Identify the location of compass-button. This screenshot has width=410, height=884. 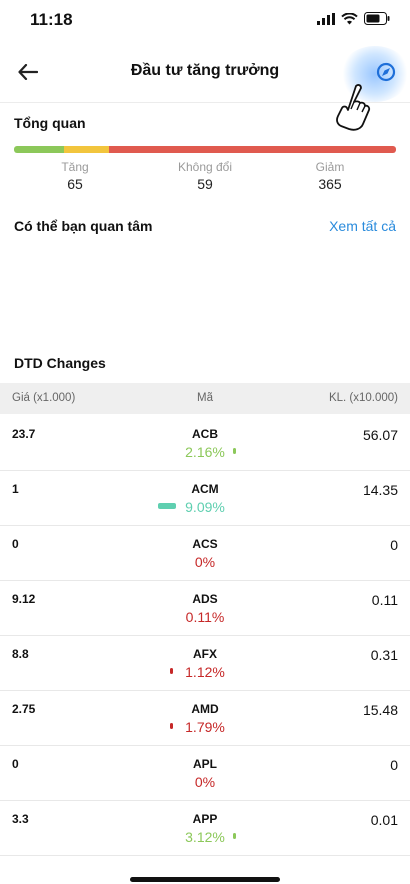
(386, 72).